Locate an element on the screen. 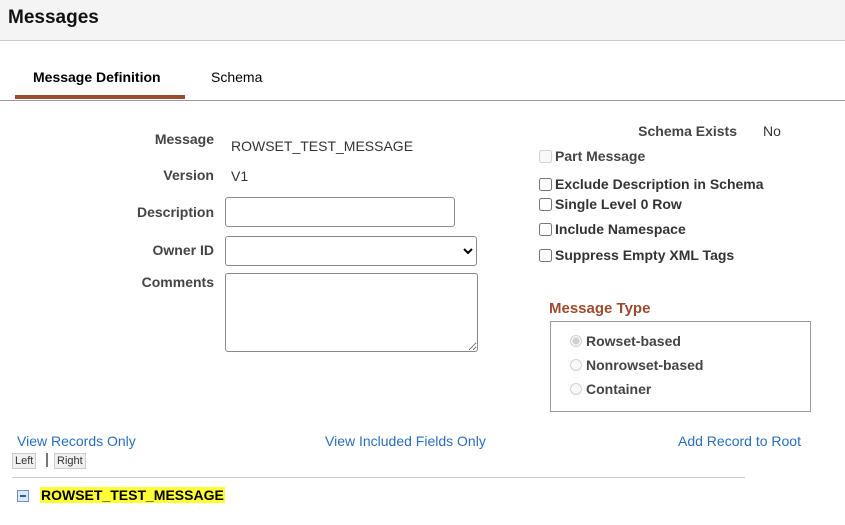 The height and width of the screenshot is (525, 845). nonrowset-based-label: Nonrowset-based is located at coordinates (645, 365).